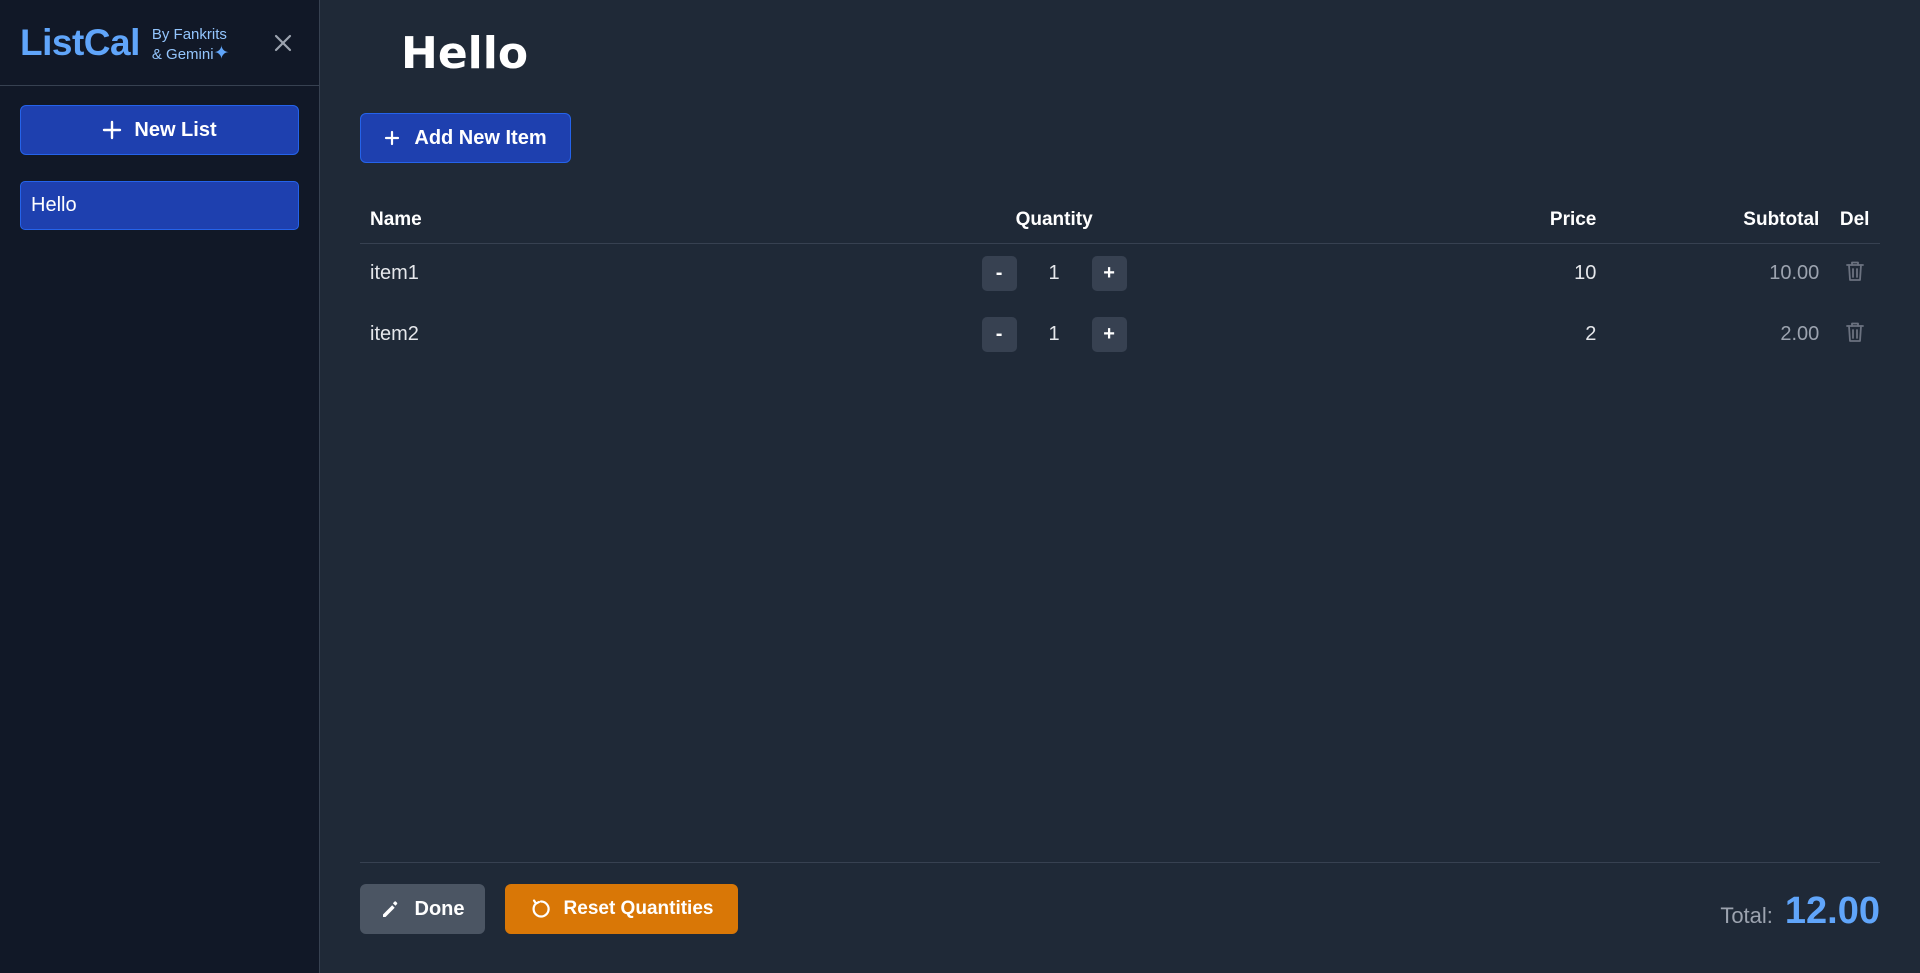 The image size is (1920, 973). I want to click on table-header: Name Quantity Price Subtotal Del, so click(1120, 221).